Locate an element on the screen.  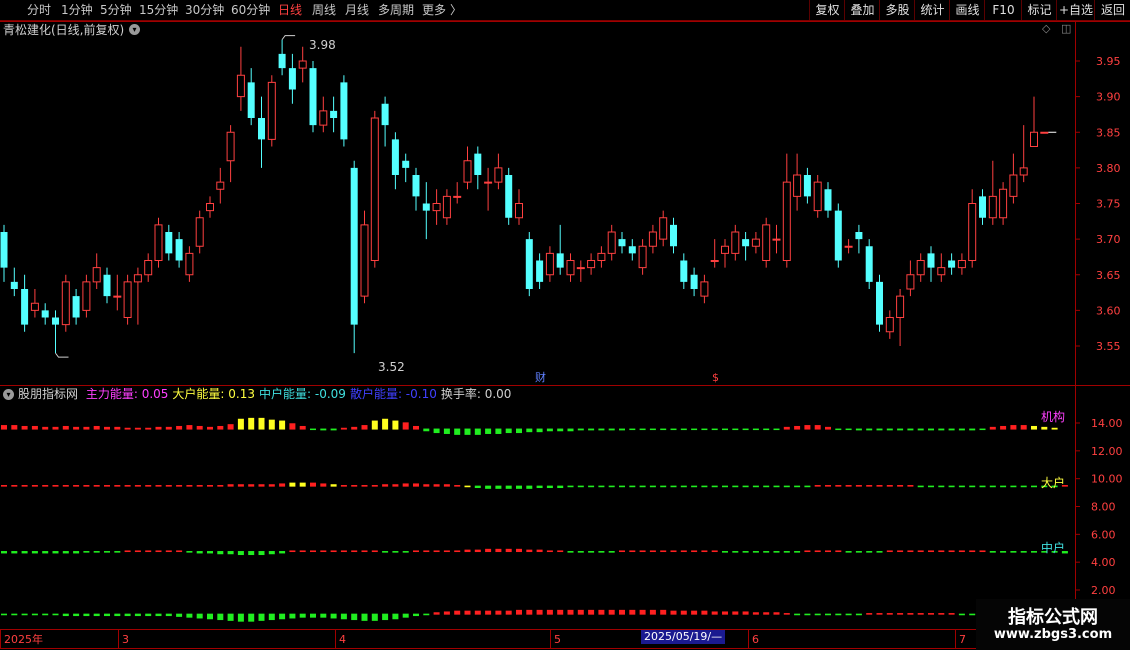
toolbar-button-4: 画线 is located at coordinates (967, 10).